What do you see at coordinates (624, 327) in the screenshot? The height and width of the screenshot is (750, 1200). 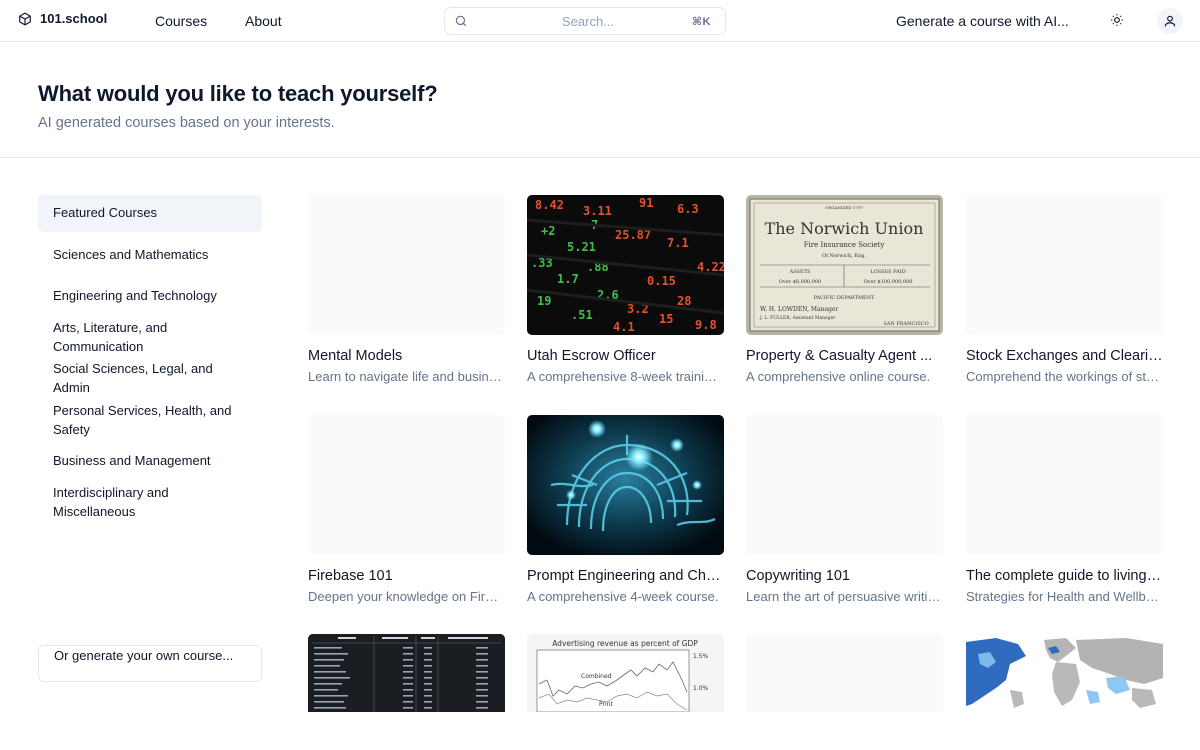 I see `svg-text: 4.1` at bounding box center [624, 327].